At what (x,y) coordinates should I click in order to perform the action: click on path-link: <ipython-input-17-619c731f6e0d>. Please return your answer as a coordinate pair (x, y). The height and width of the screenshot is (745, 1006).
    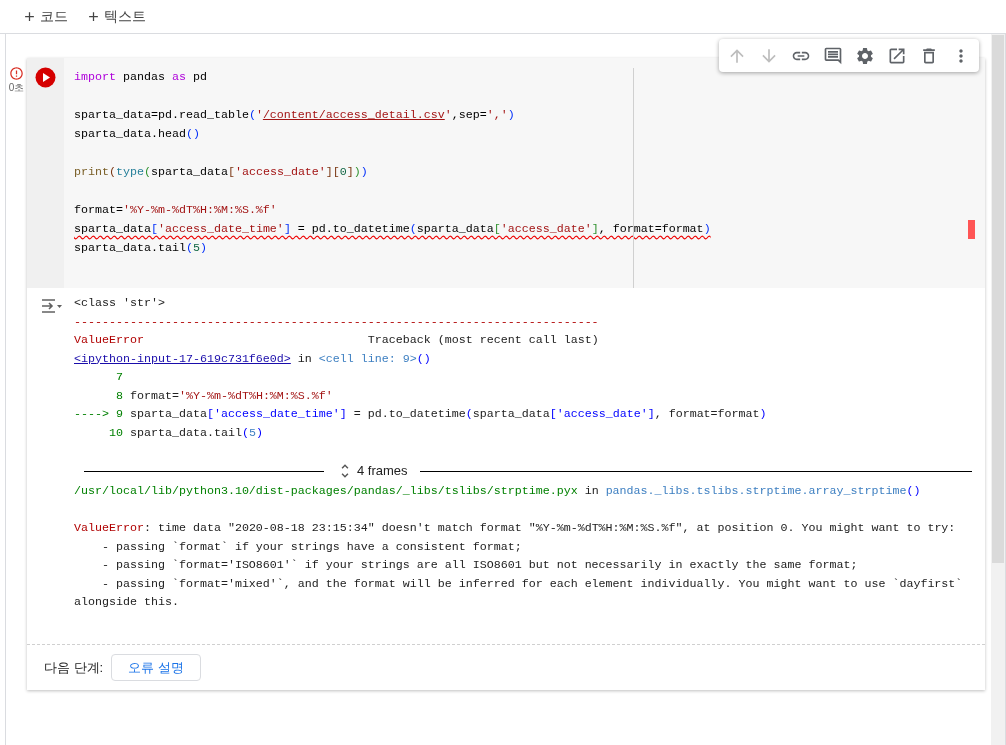
    Looking at the image, I should click on (182, 358).